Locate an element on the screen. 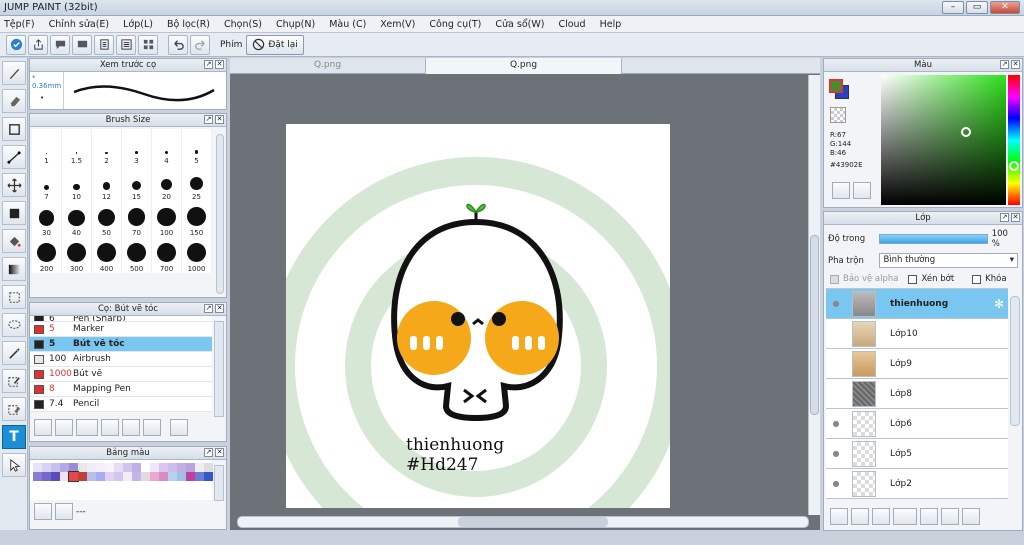 The height and width of the screenshot is (545, 1024). layer-row: Lớp8 is located at coordinates (917, 394).